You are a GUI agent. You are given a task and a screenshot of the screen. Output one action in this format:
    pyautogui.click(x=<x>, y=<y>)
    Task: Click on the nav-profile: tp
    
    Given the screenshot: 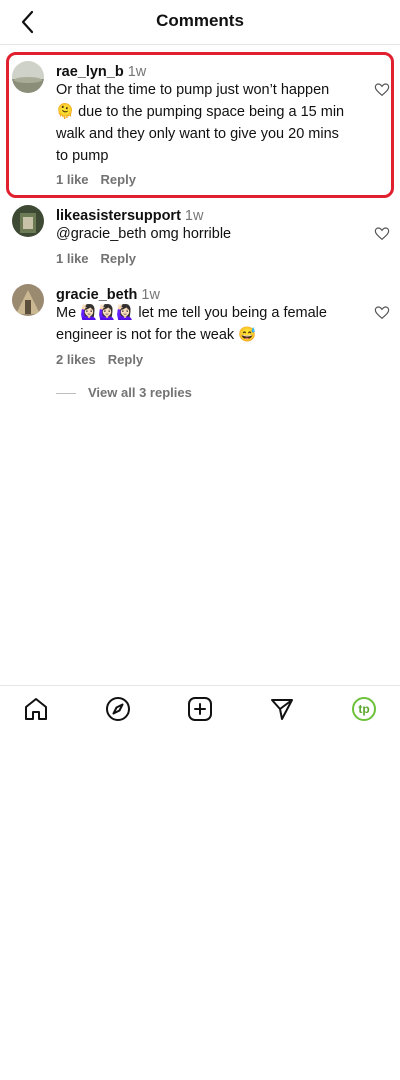 What is the action you would take?
    pyautogui.click(x=364, y=709)
    